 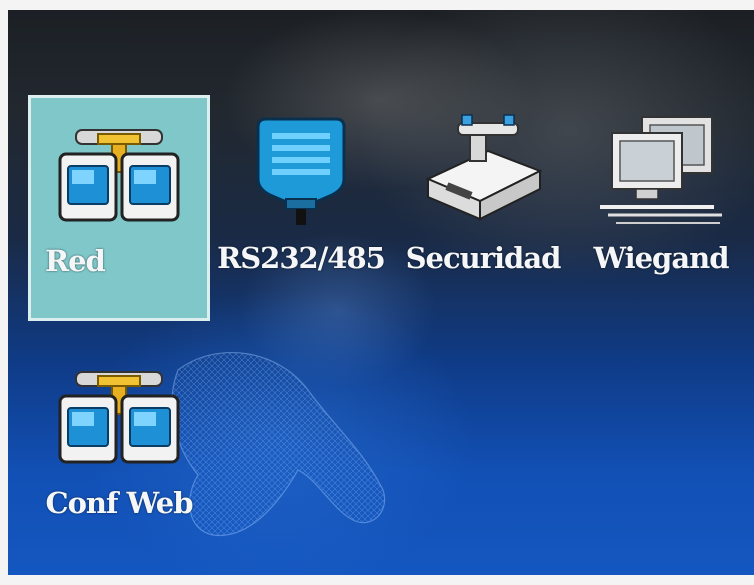 I want to click on menu-item-label: Conf Web, so click(x=119, y=503).